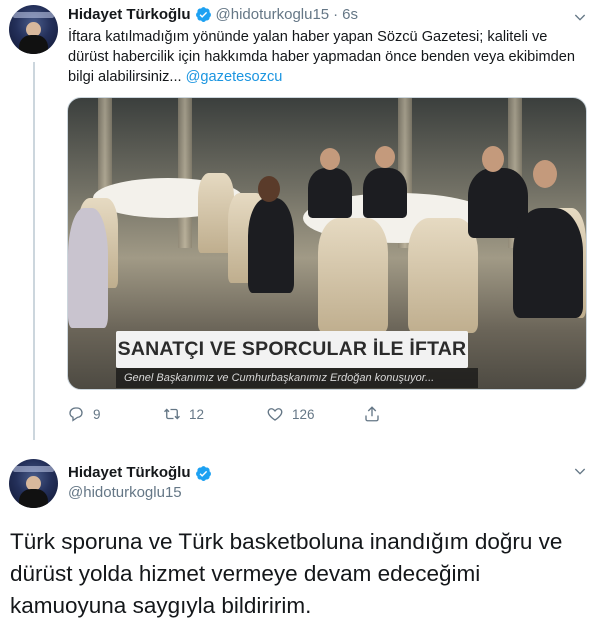  What do you see at coordinates (172, 414) in the screenshot?
I see `retweet-icon` at bounding box center [172, 414].